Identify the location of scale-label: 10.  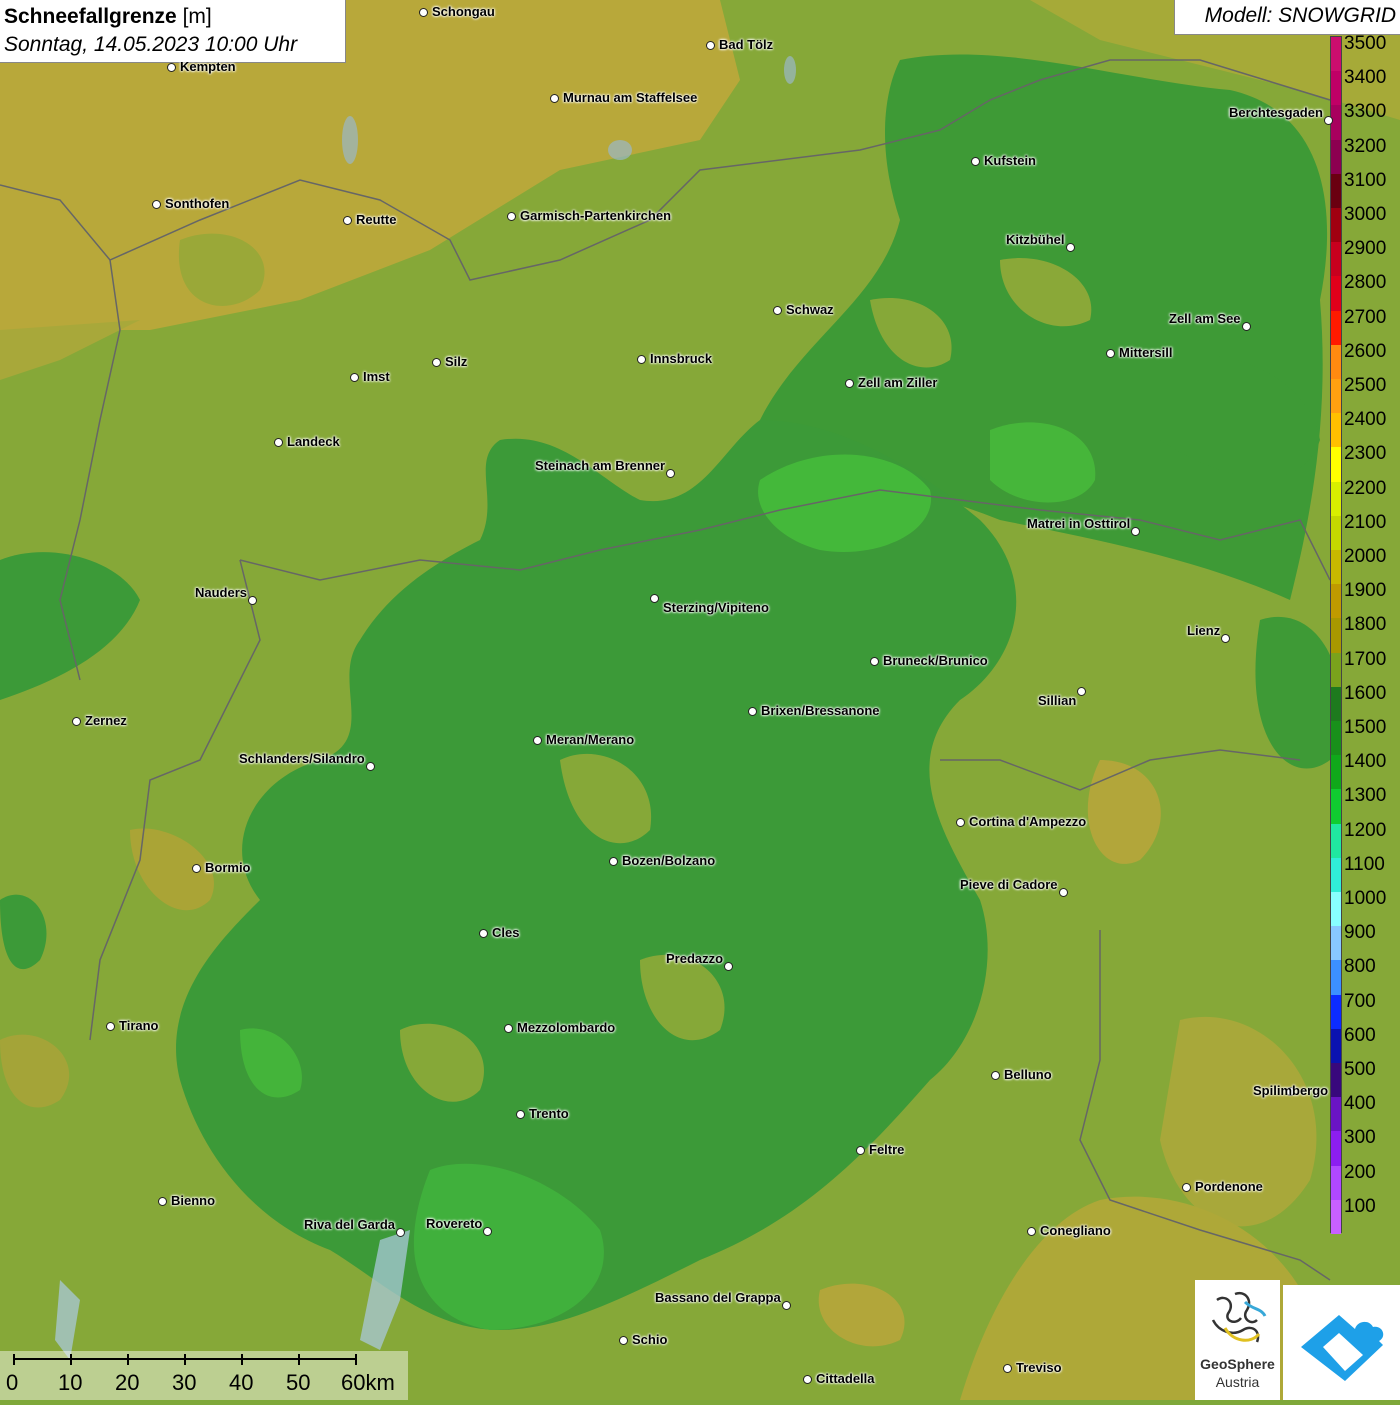
(70, 1382).